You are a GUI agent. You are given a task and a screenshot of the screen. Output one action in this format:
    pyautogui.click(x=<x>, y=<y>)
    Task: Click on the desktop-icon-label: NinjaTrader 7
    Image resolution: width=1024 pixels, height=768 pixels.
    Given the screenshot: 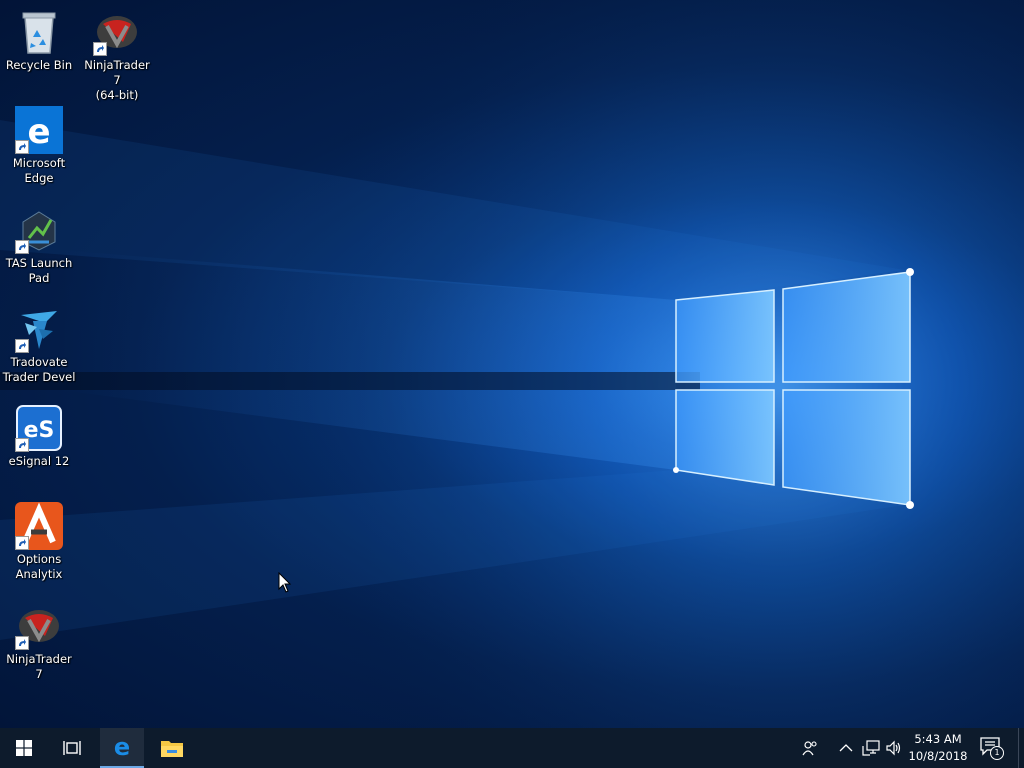 What is the action you would take?
    pyautogui.click(x=39, y=666)
    